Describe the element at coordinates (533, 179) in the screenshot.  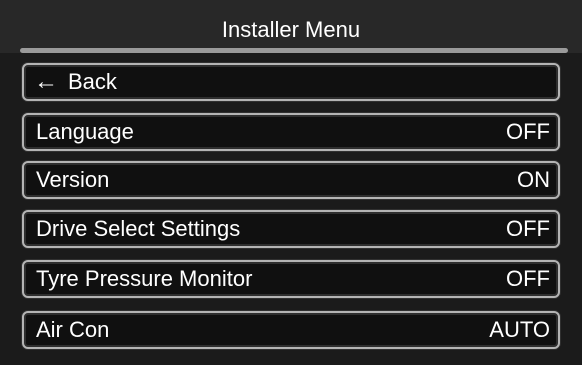
I see `menu-item-value: ON` at that location.